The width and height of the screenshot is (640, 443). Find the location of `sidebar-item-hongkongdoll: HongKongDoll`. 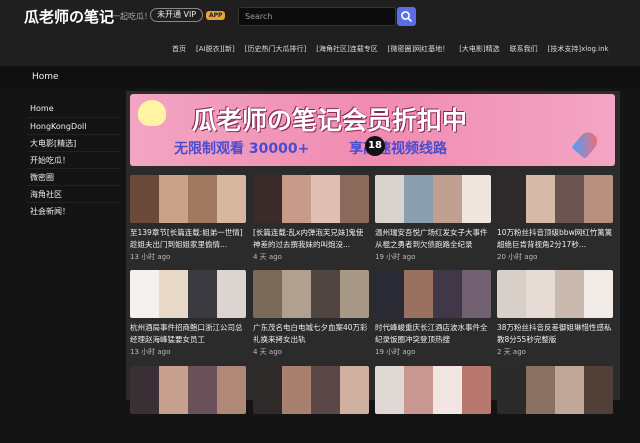

sidebar-item-hongkongdoll: HongKongDoll is located at coordinates (73, 125).